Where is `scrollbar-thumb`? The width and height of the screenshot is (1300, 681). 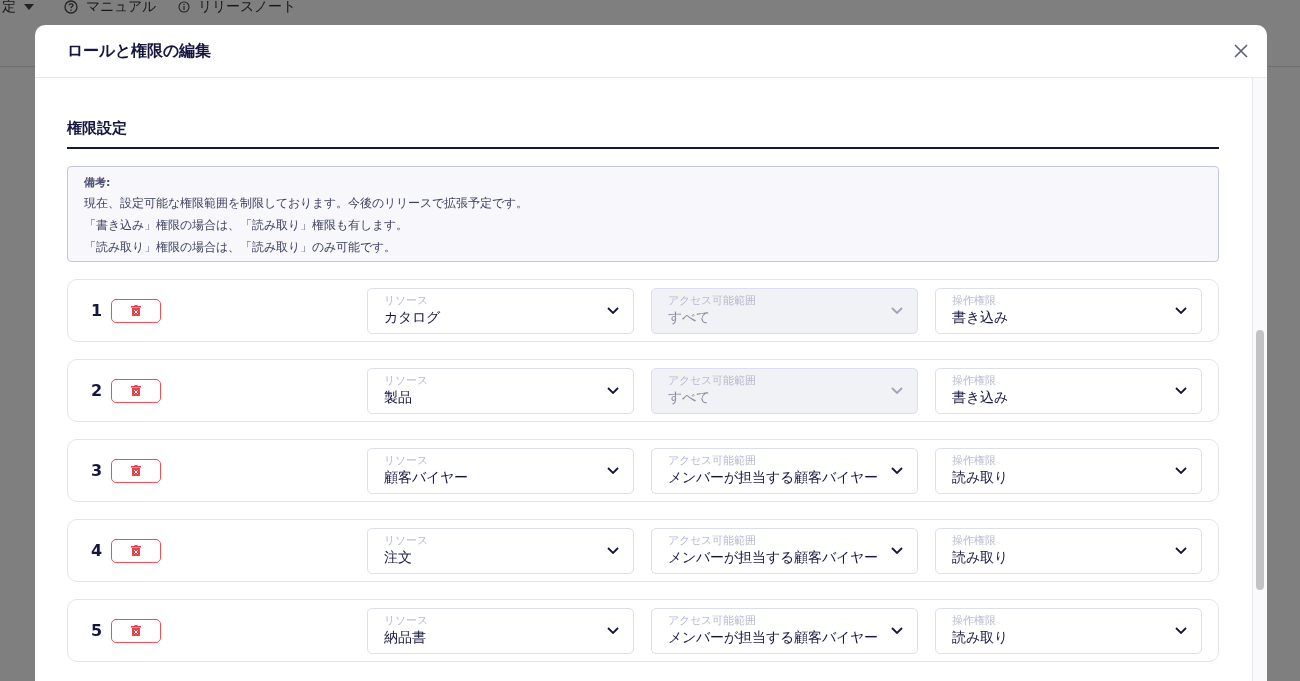 scrollbar-thumb is located at coordinates (1260, 460).